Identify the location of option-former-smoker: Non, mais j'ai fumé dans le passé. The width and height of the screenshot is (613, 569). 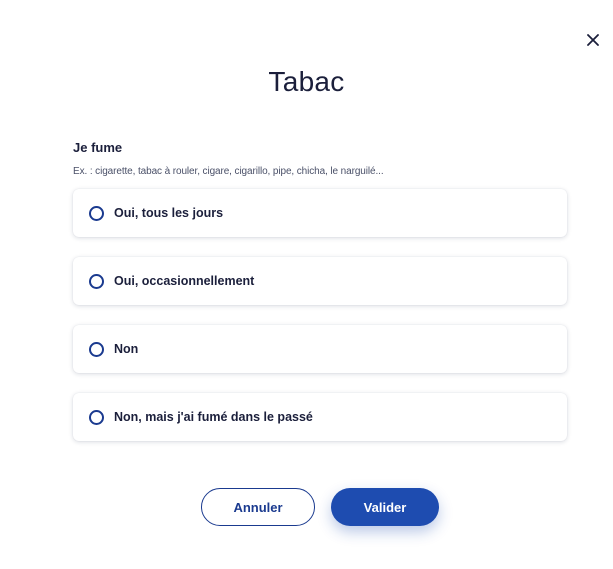
(320, 417).